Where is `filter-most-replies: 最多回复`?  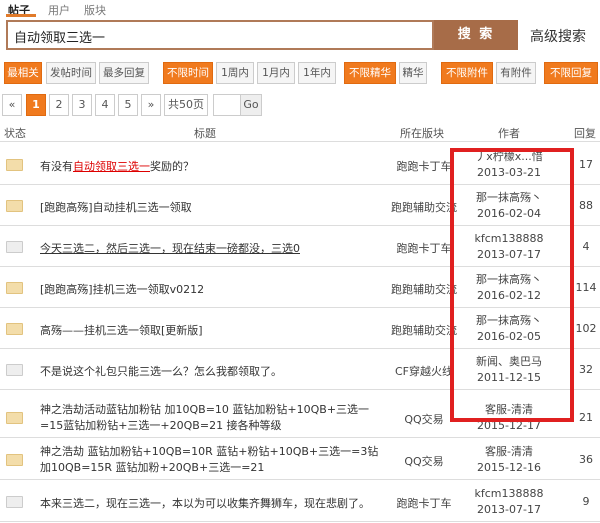 filter-most-replies: 最多回复 is located at coordinates (124, 73).